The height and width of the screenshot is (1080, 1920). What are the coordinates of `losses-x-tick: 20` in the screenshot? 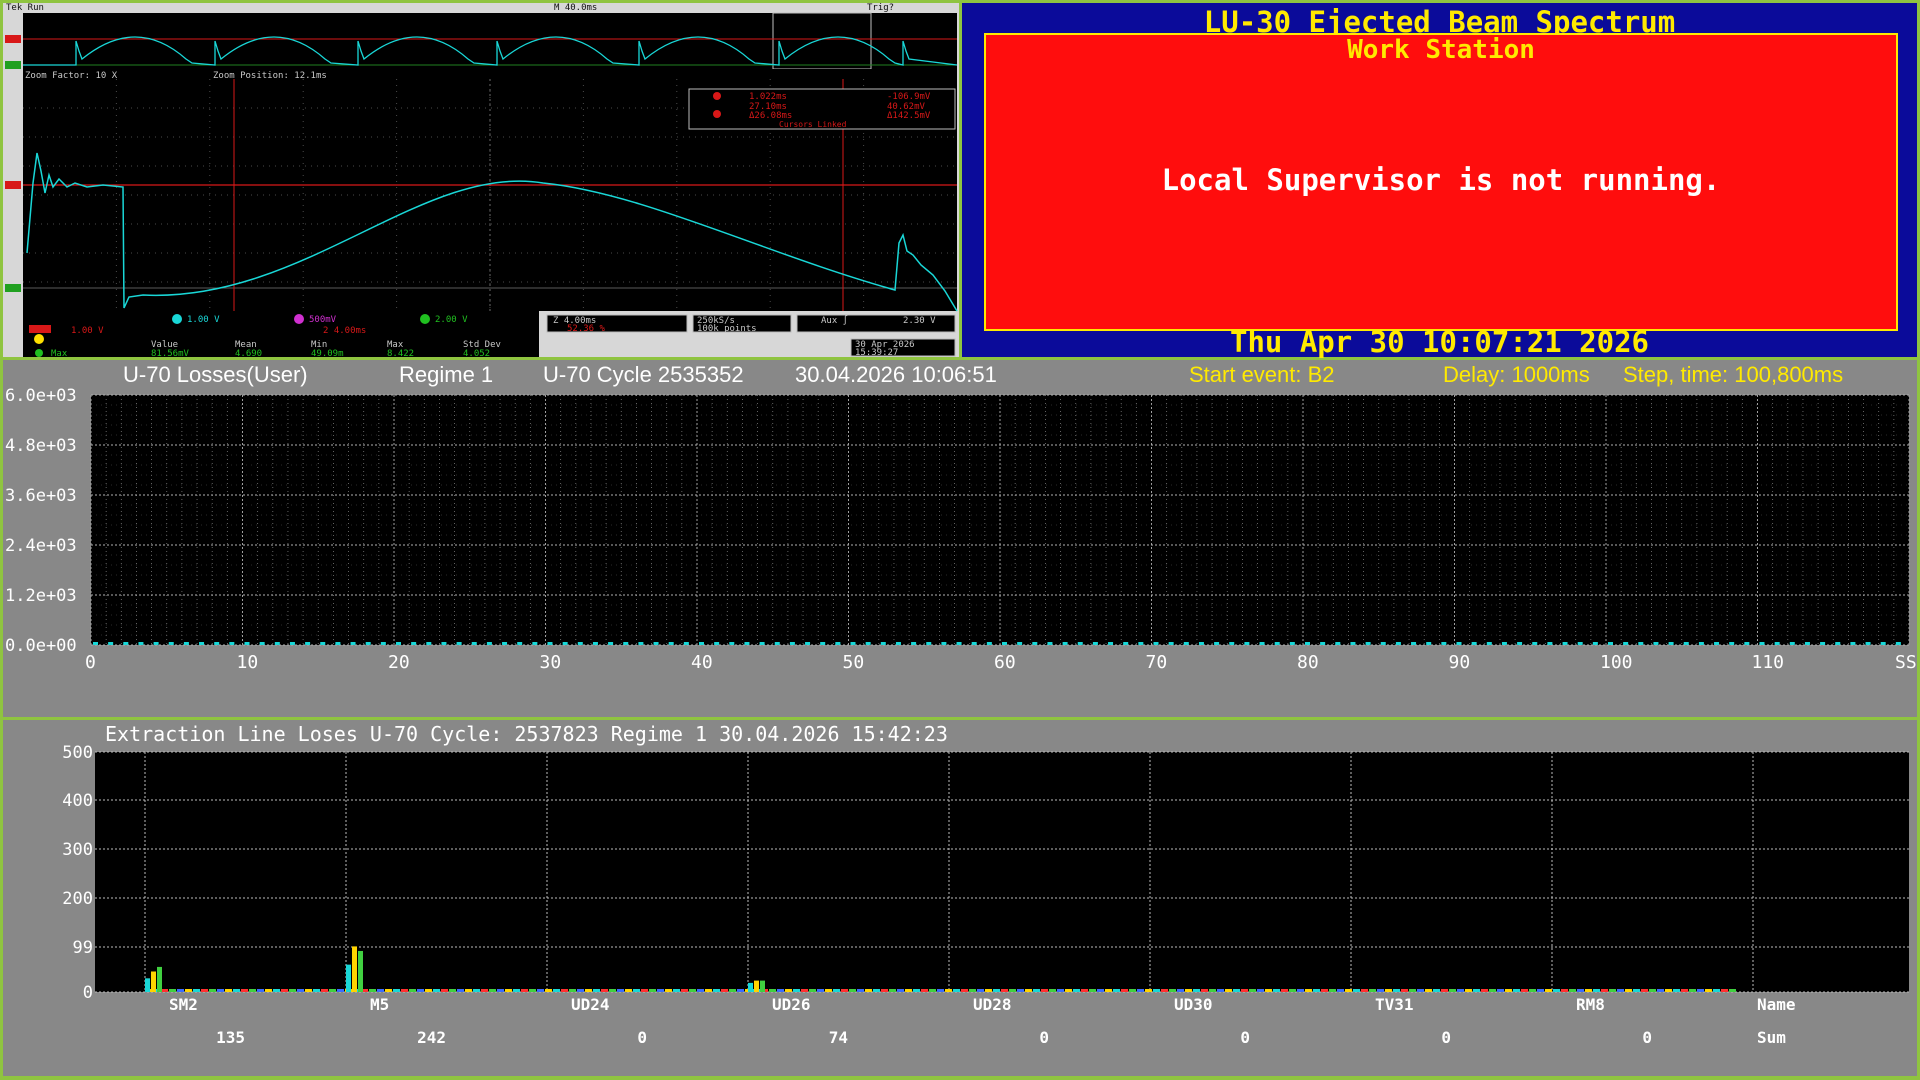 It's located at (399, 662).